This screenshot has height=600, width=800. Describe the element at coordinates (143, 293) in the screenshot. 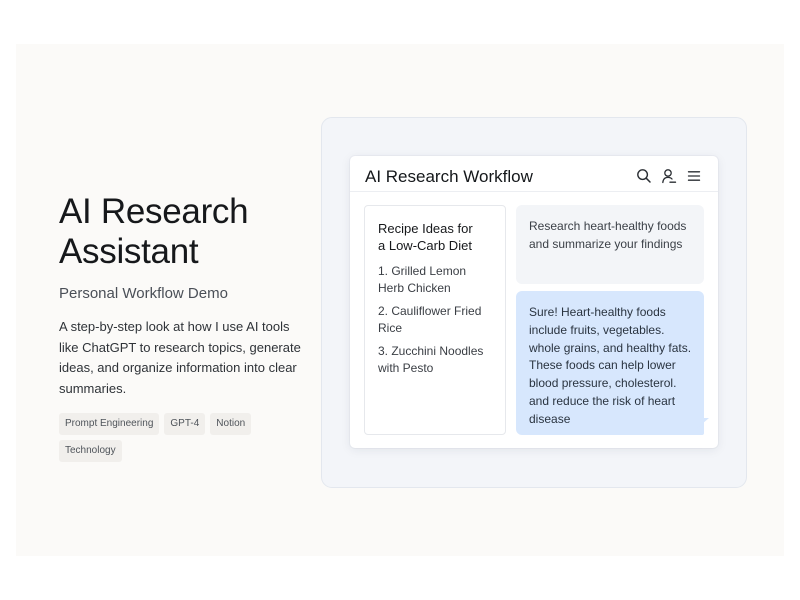

I see `page-subtitle: Personal Workflow Demo` at that location.